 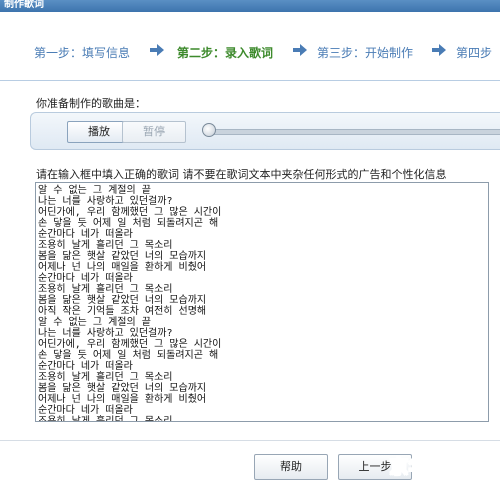 I want to click on step-3: 第三步：开始制作, so click(x=365, y=53).